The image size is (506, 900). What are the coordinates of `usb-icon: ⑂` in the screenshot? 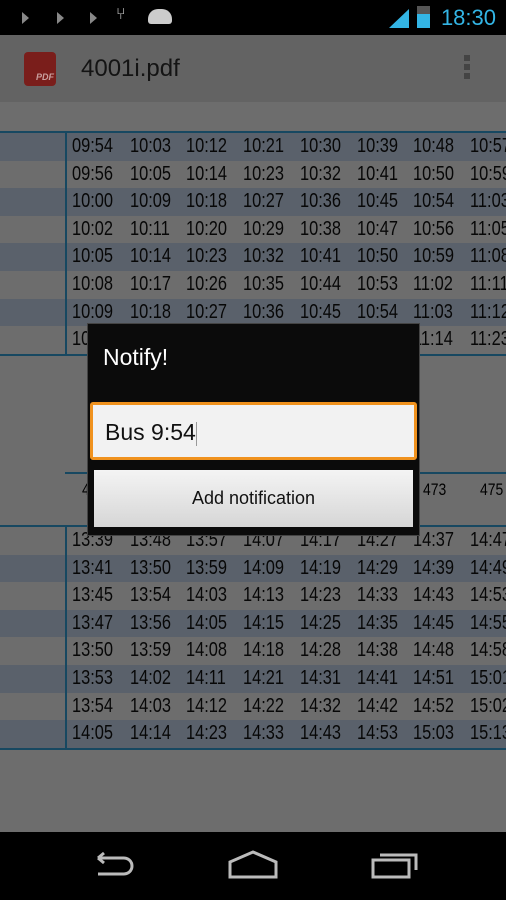 It's located at (121, 14).